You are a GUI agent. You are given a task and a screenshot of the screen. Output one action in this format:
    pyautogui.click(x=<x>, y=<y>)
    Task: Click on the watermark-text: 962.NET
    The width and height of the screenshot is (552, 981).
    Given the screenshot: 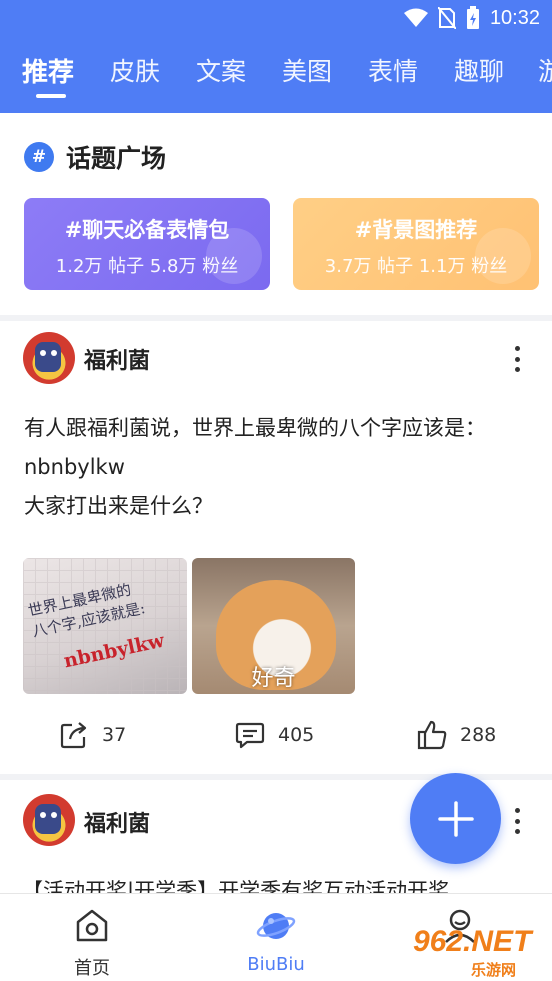 What is the action you would take?
    pyautogui.click(x=472, y=941)
    